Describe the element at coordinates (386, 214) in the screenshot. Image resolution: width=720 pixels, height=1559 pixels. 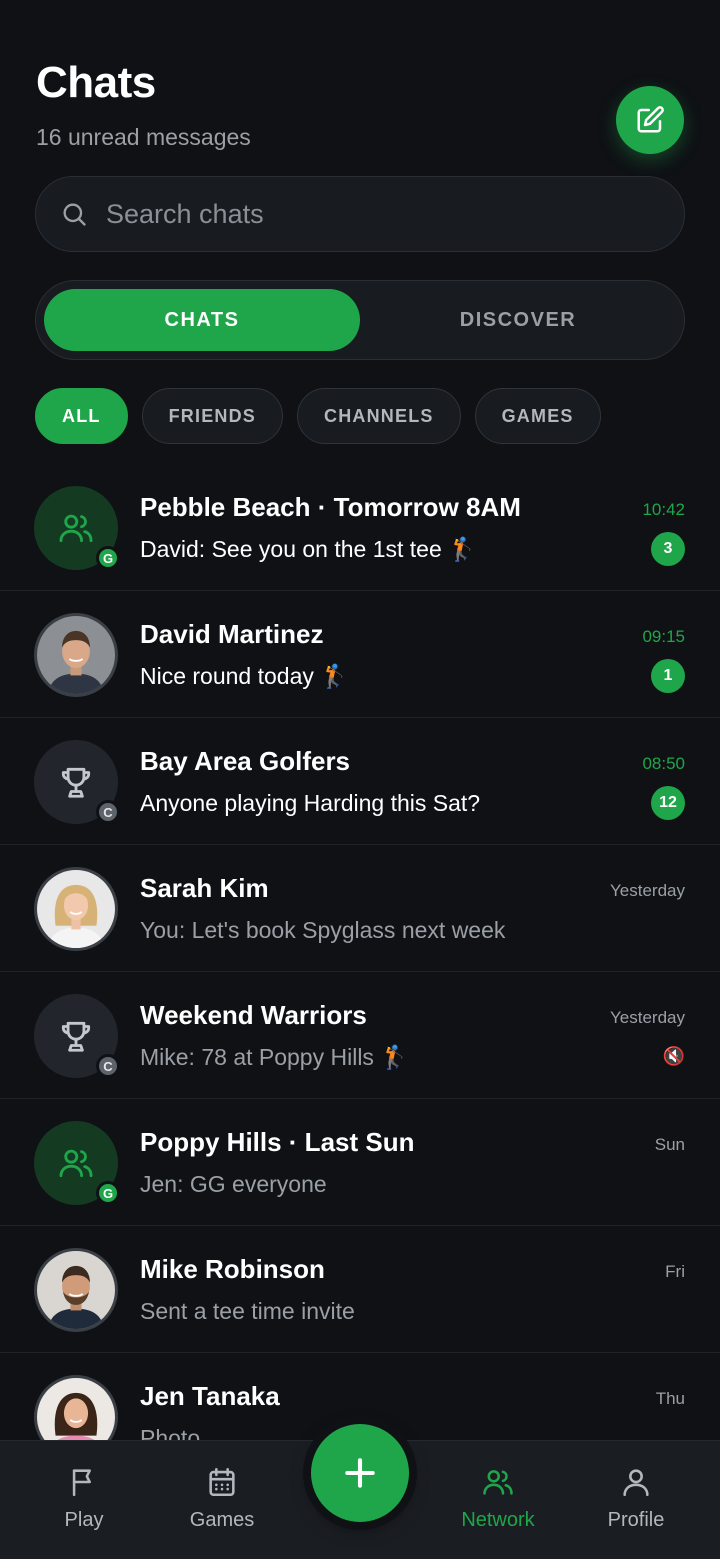
I see `search-input` at that location.